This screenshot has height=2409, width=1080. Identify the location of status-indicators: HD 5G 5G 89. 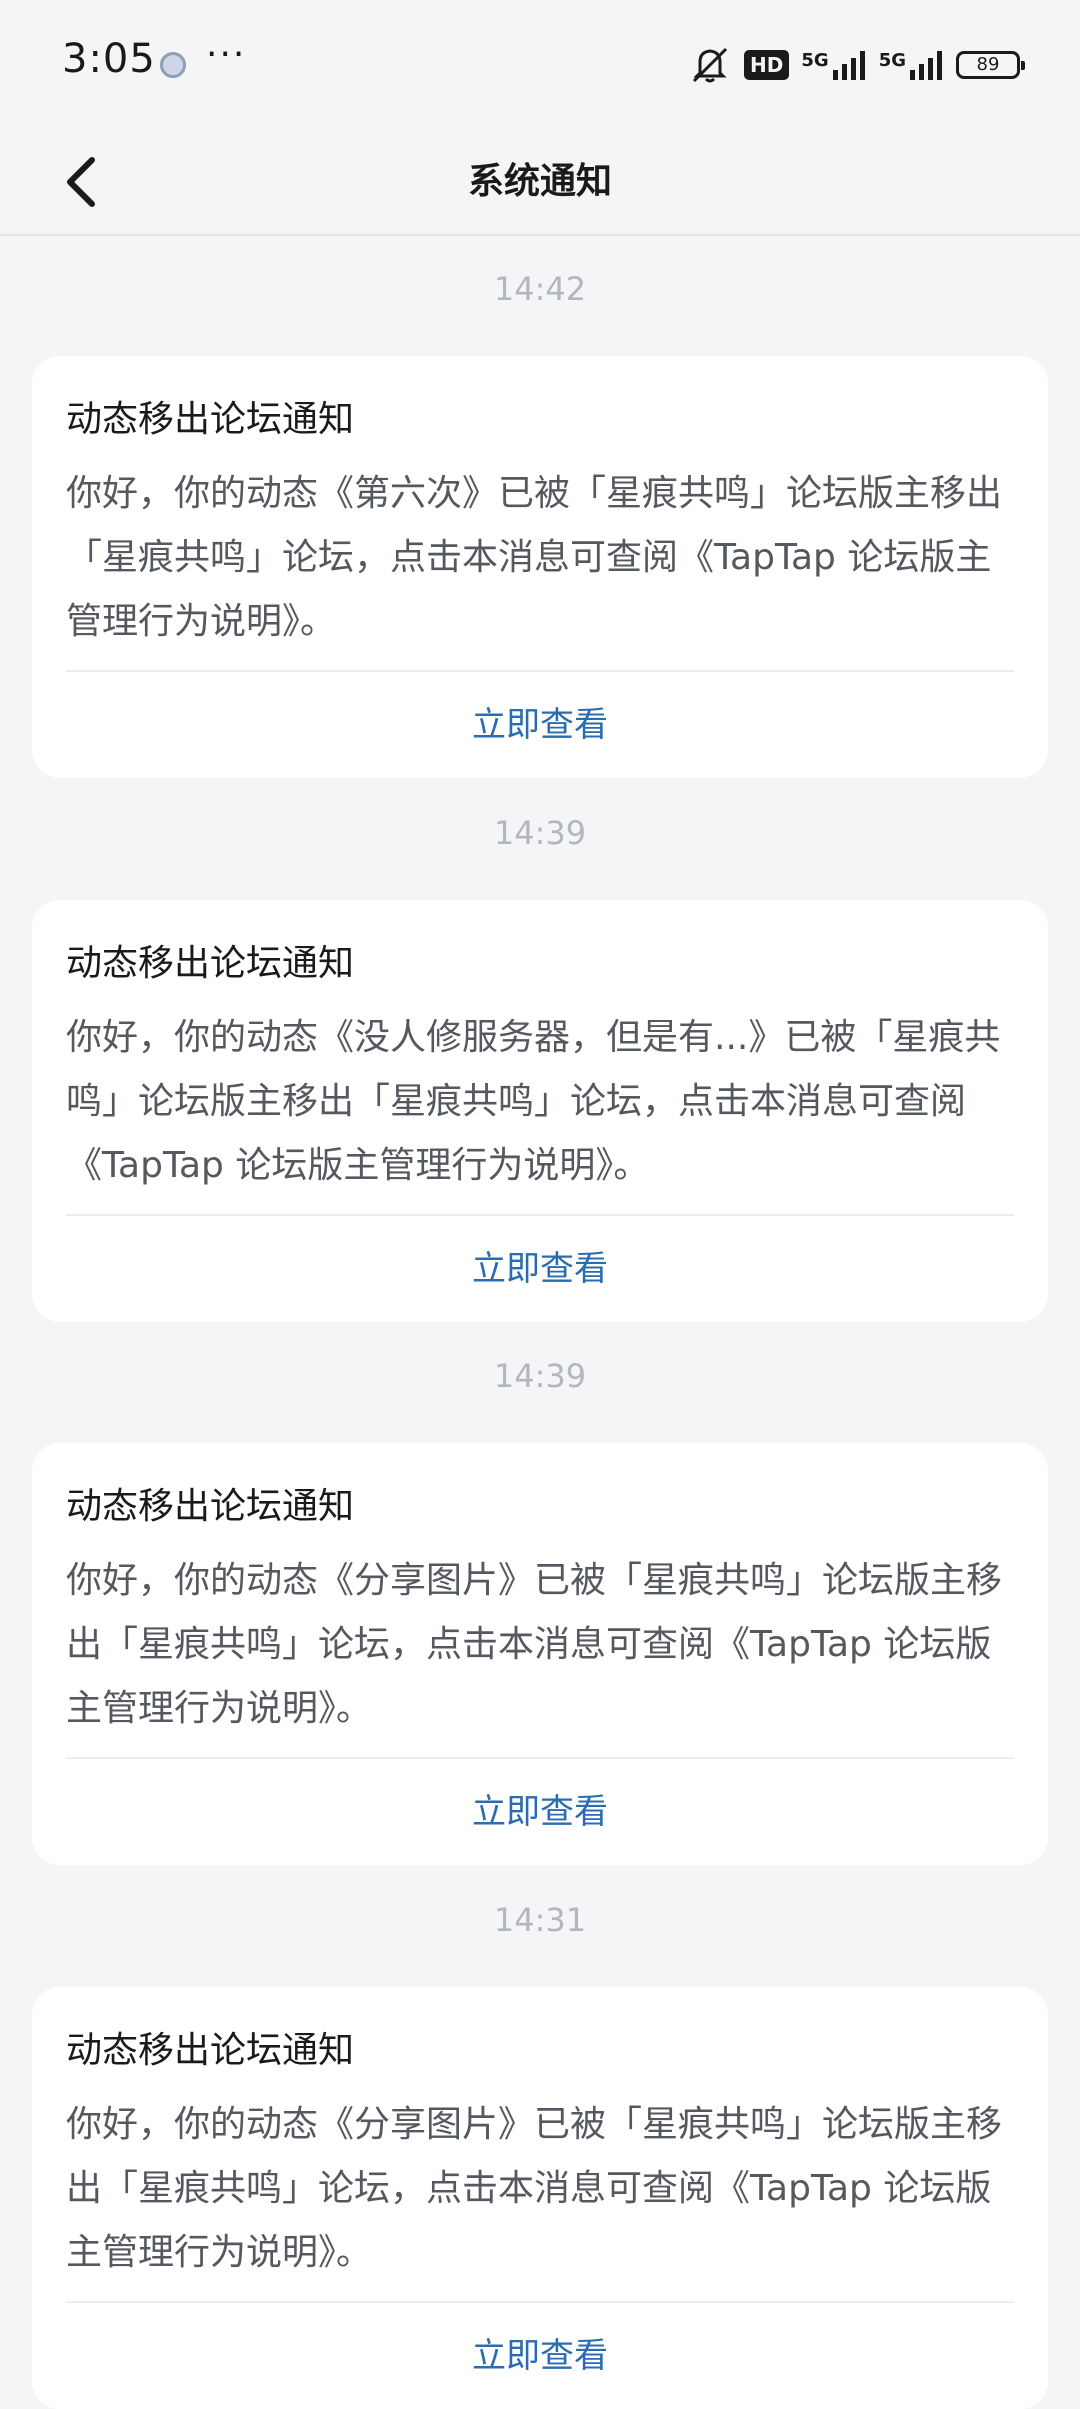
(856, 65).